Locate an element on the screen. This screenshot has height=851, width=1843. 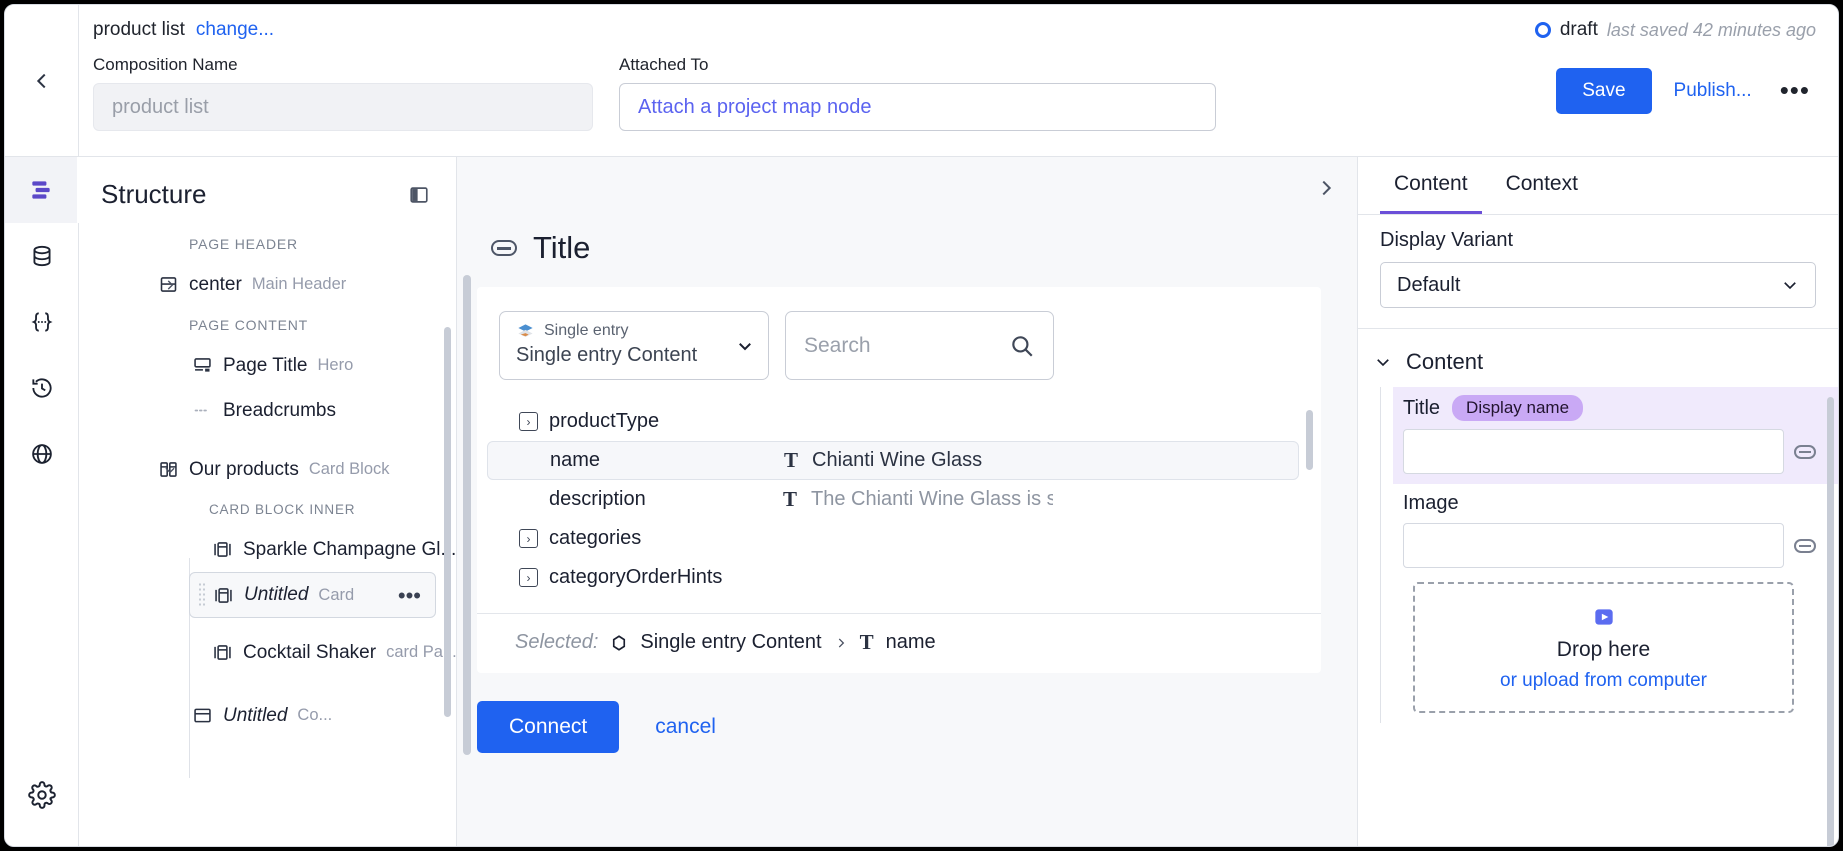
property-label: Title is located at coordinates (1422, 407).